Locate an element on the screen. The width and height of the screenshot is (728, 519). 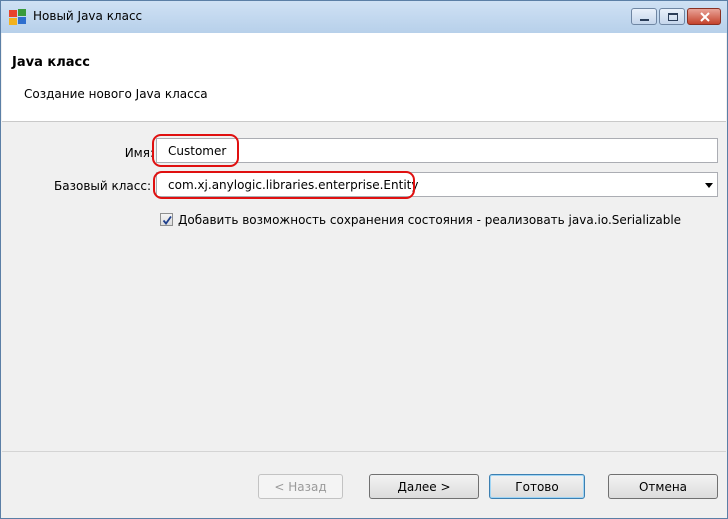
maximize-icon is located at coordinates (673, 17).